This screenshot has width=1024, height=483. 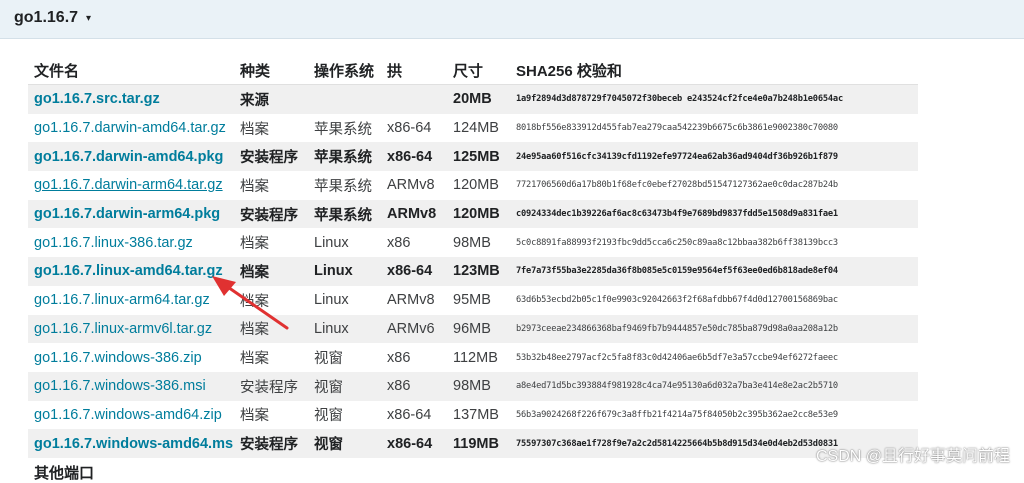 I want to click on cell-filename: go1.16.7.windows-386.msi, so click(x=131, y=386).